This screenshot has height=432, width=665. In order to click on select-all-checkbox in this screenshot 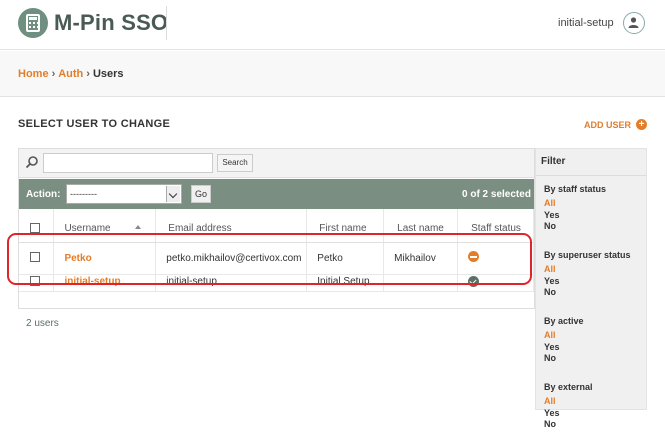, I will do `click(35, 228)`.